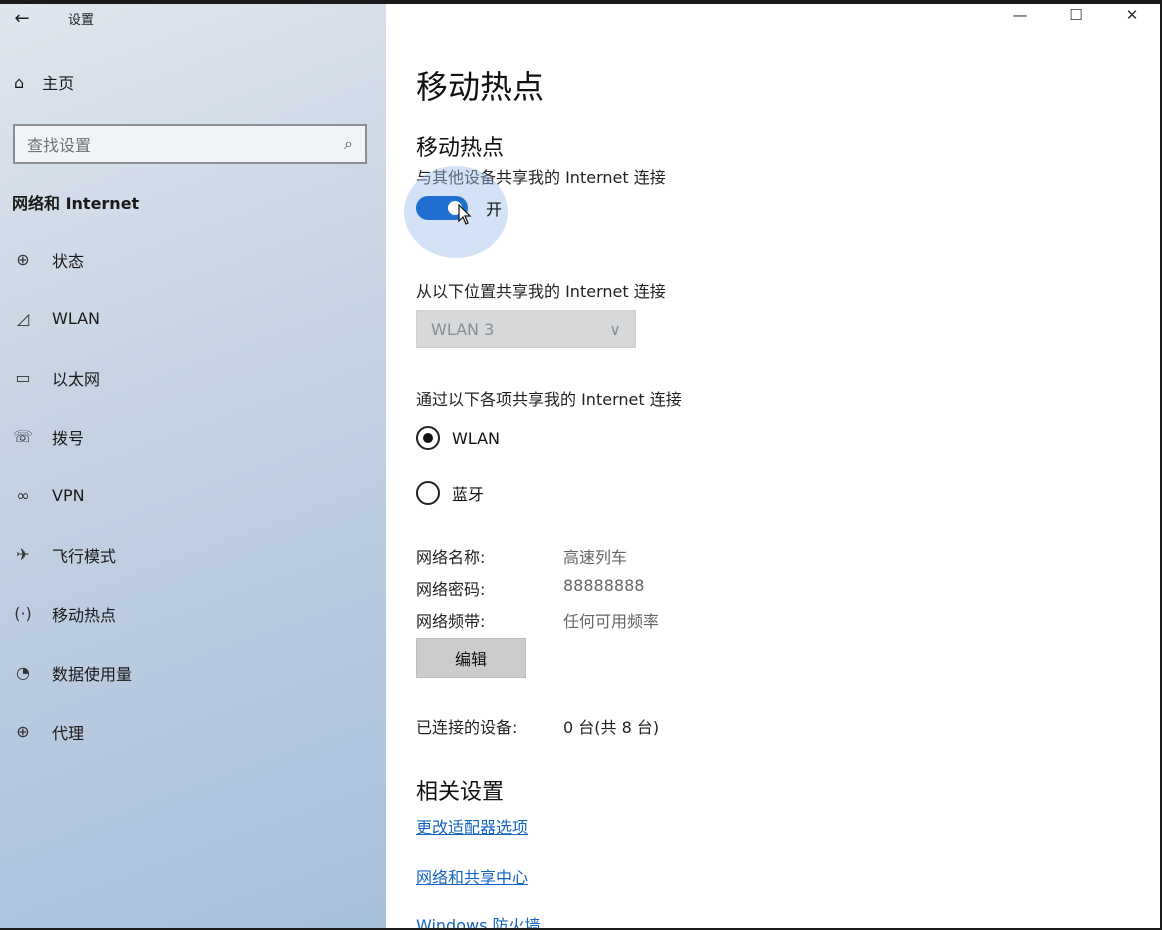 The image size is (1162, 930). Describe the element at coordinates (611, 727) in the screenshot. I see `connected-devices-value: 0 台(共 8 台)` at that location.